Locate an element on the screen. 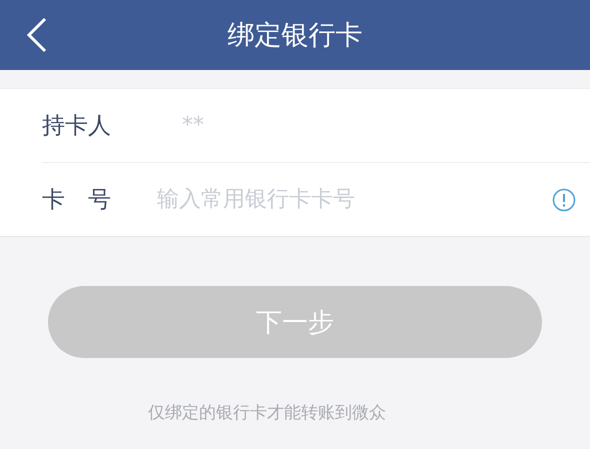  info-note: 仅绑定的银行卡才能转账到微众 is located at coordinates (267, 413).